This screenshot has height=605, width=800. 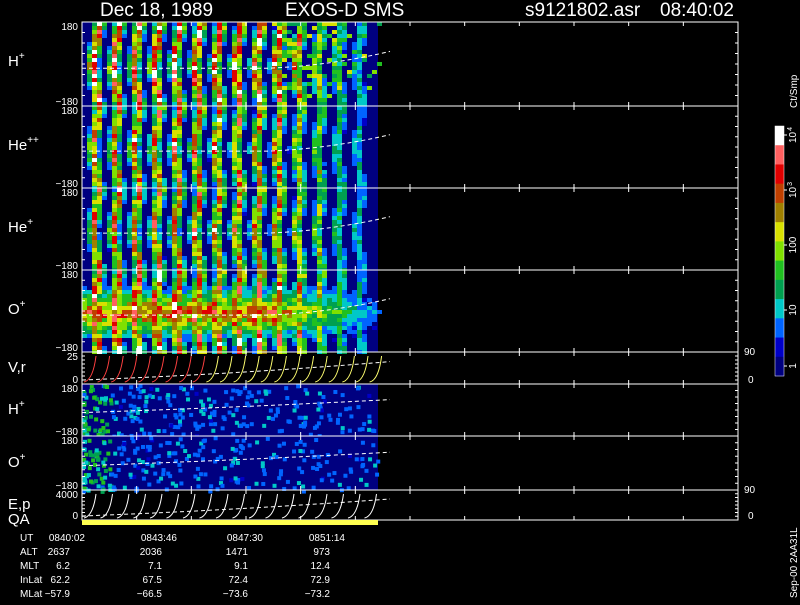 I want to click on panel-v-r-right-bottom: 0, so click(x=751, y=380).